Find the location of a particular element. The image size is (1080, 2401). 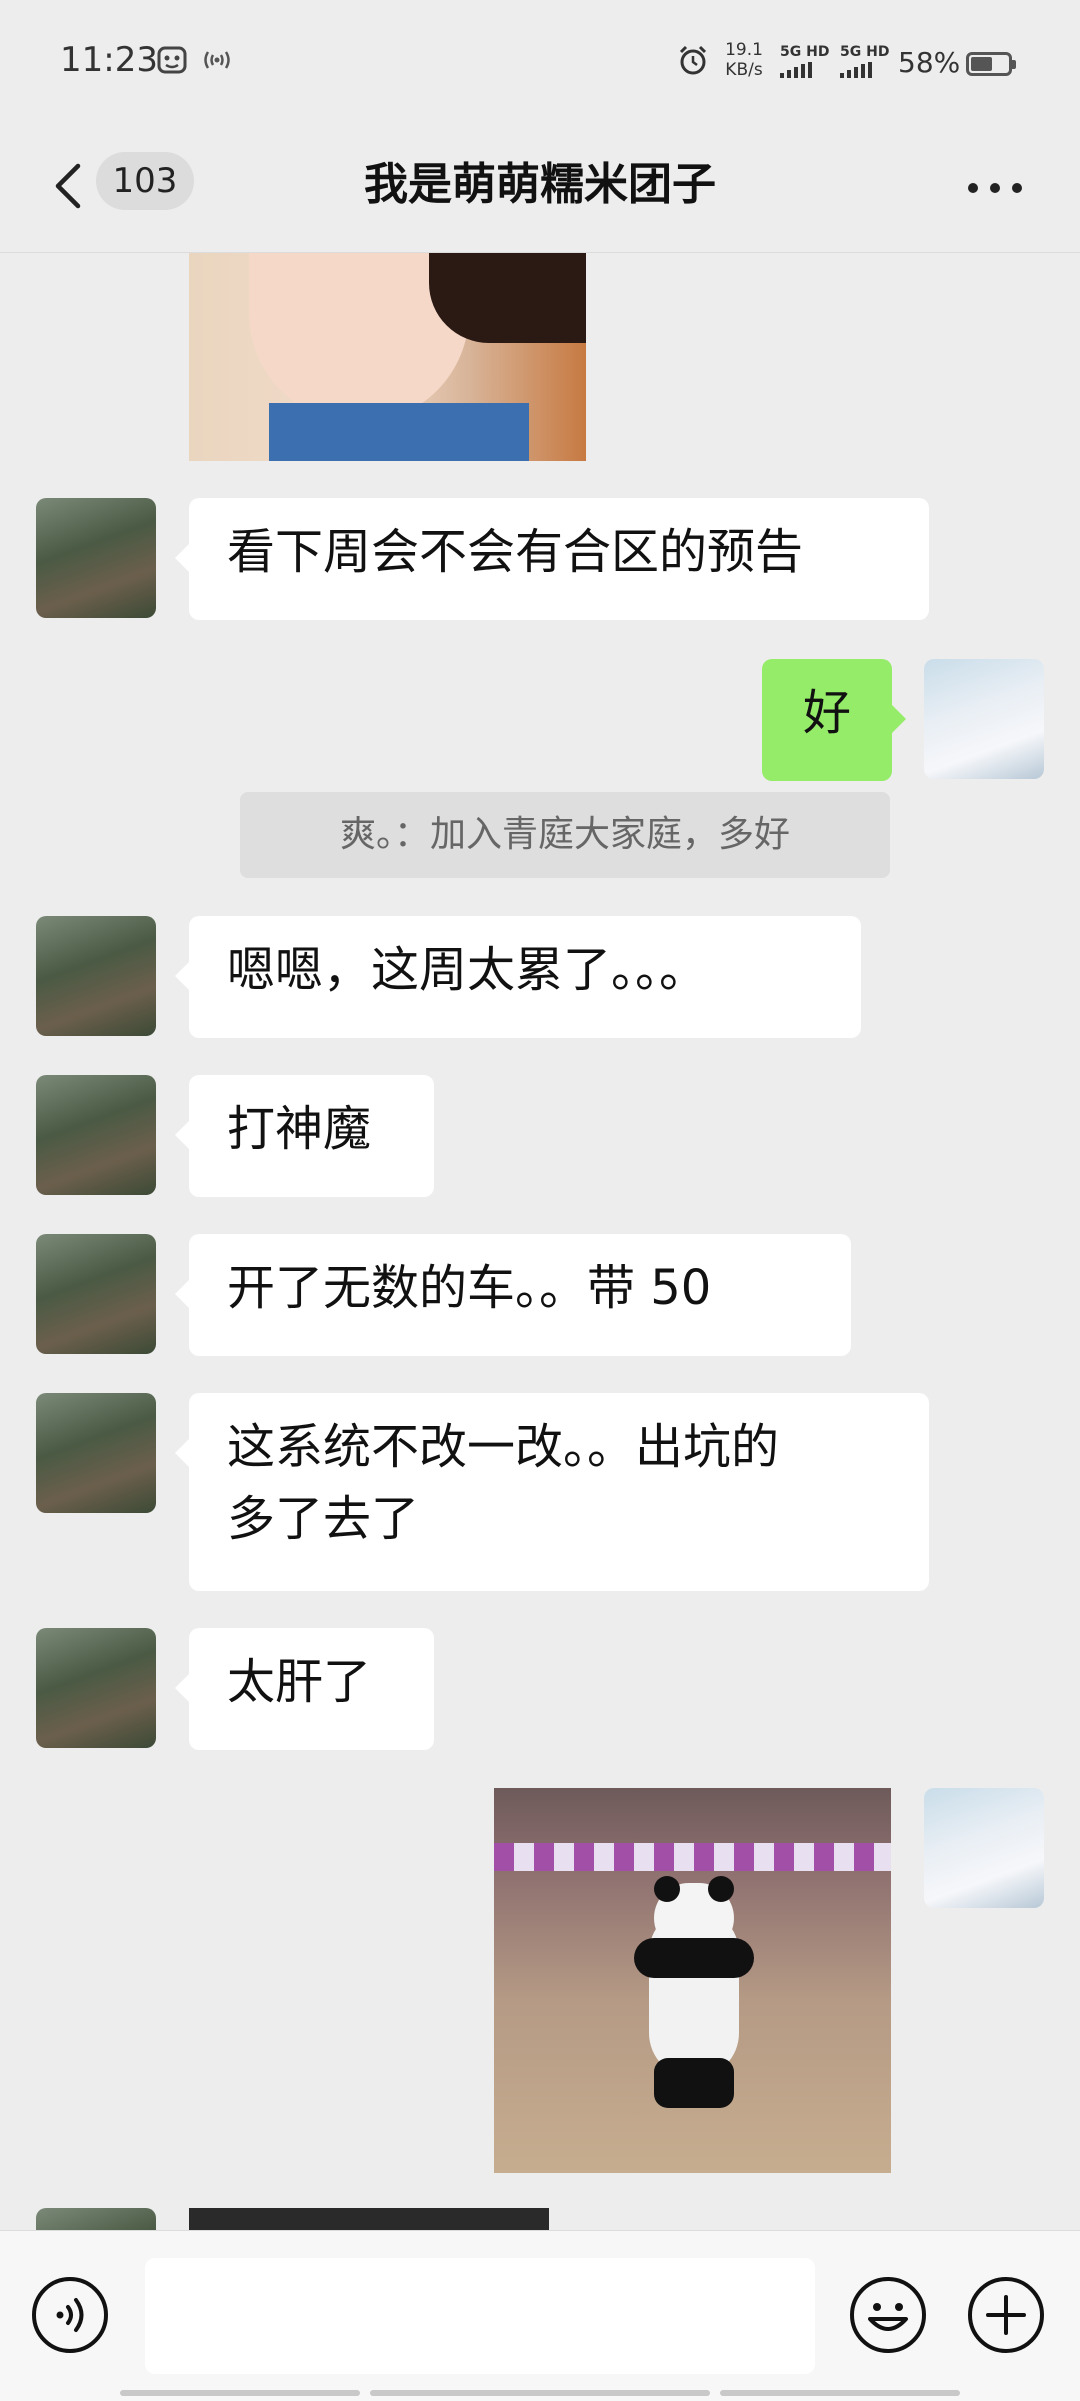

message-bubble: 打神魔 is located at coordinates (304, 1136).